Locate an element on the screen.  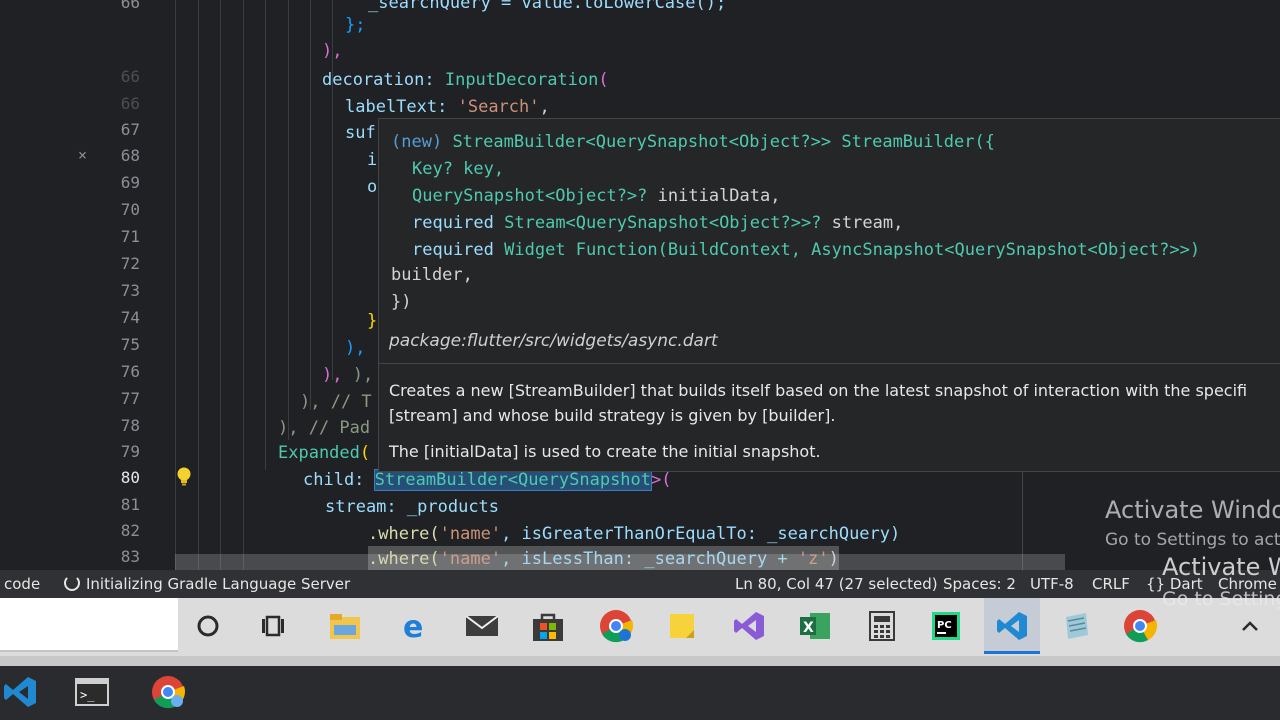
signature-line: QuerySnapshot<Object?>? initialData, is located at coordinates (596, 196).